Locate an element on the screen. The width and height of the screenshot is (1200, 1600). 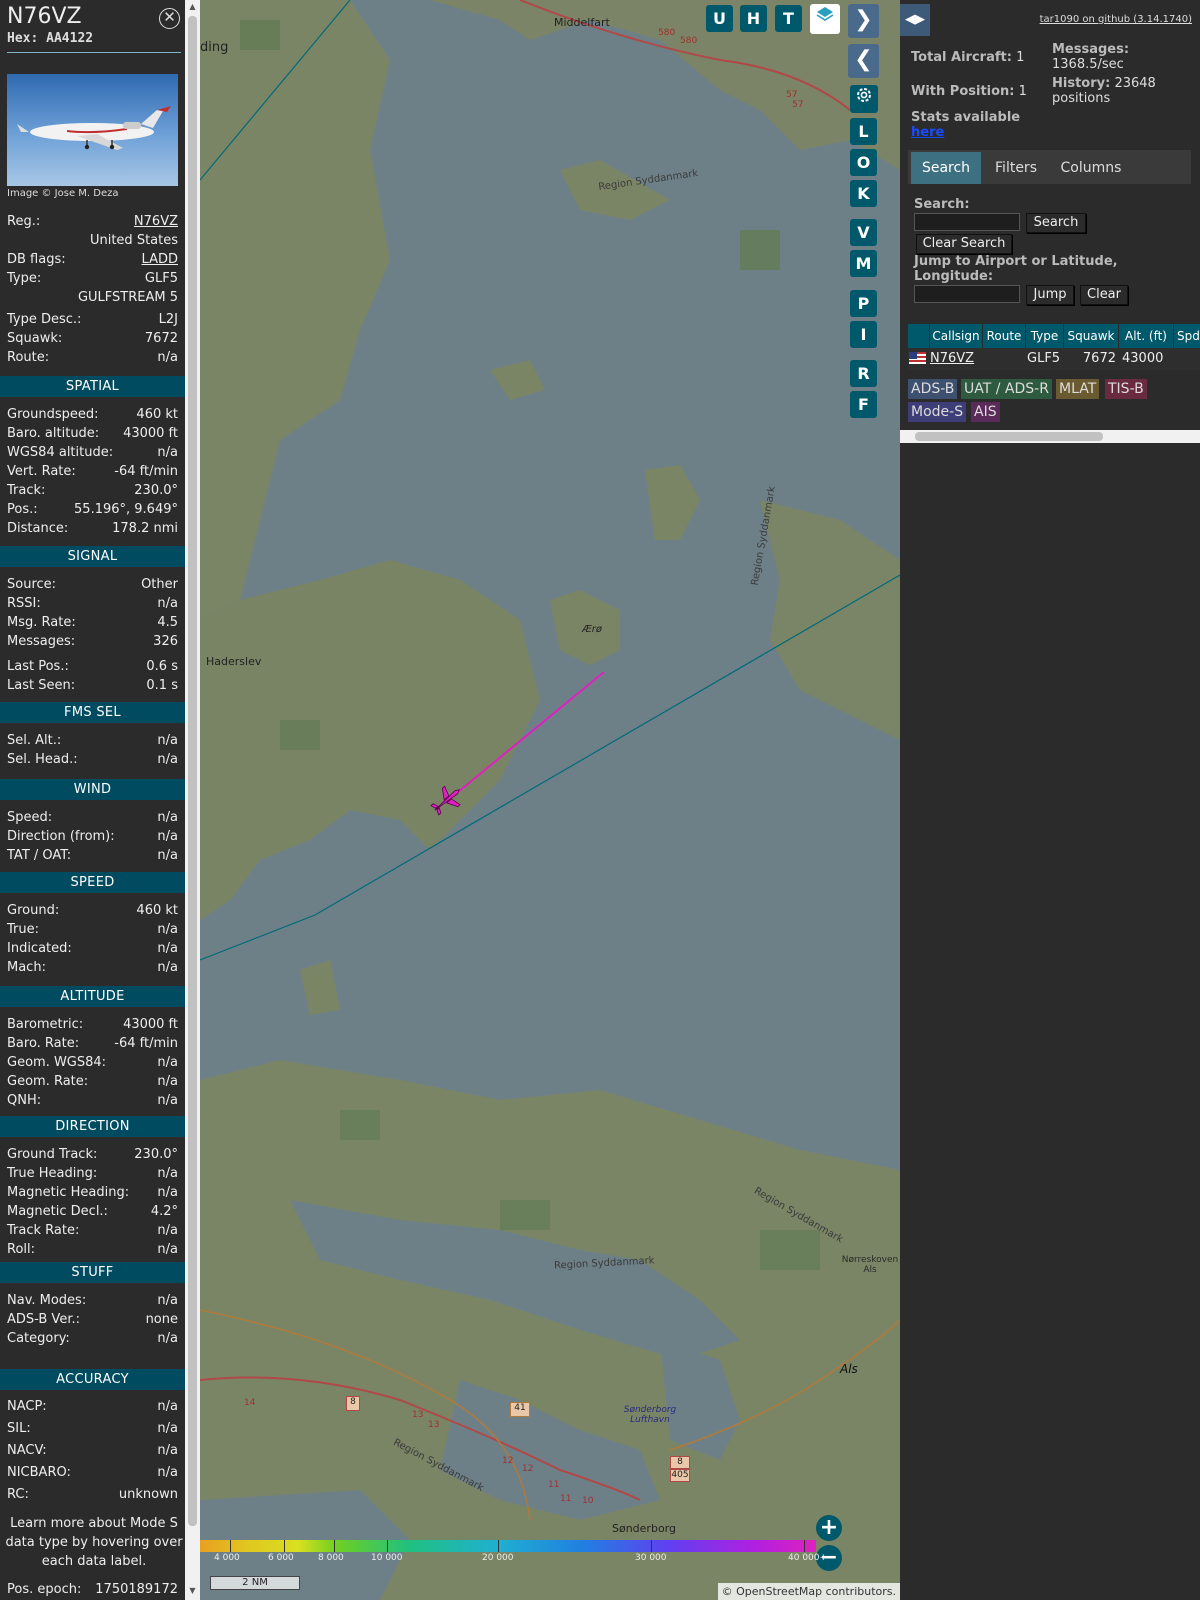
detail-label: Direction (from): is located at coordinates (61, 837).